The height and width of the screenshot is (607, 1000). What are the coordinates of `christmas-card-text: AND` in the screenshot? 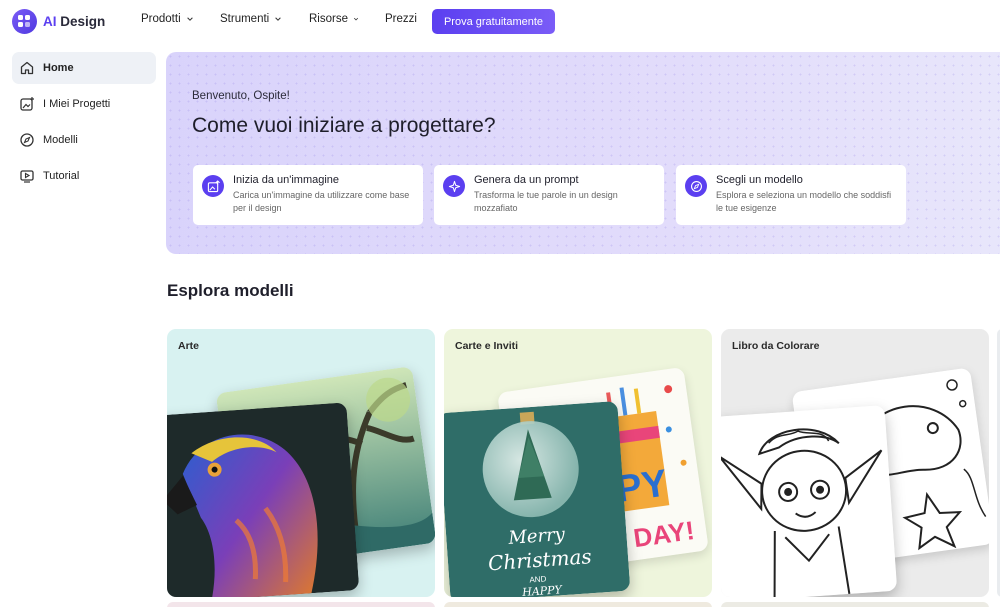 It's located at (538, 579).